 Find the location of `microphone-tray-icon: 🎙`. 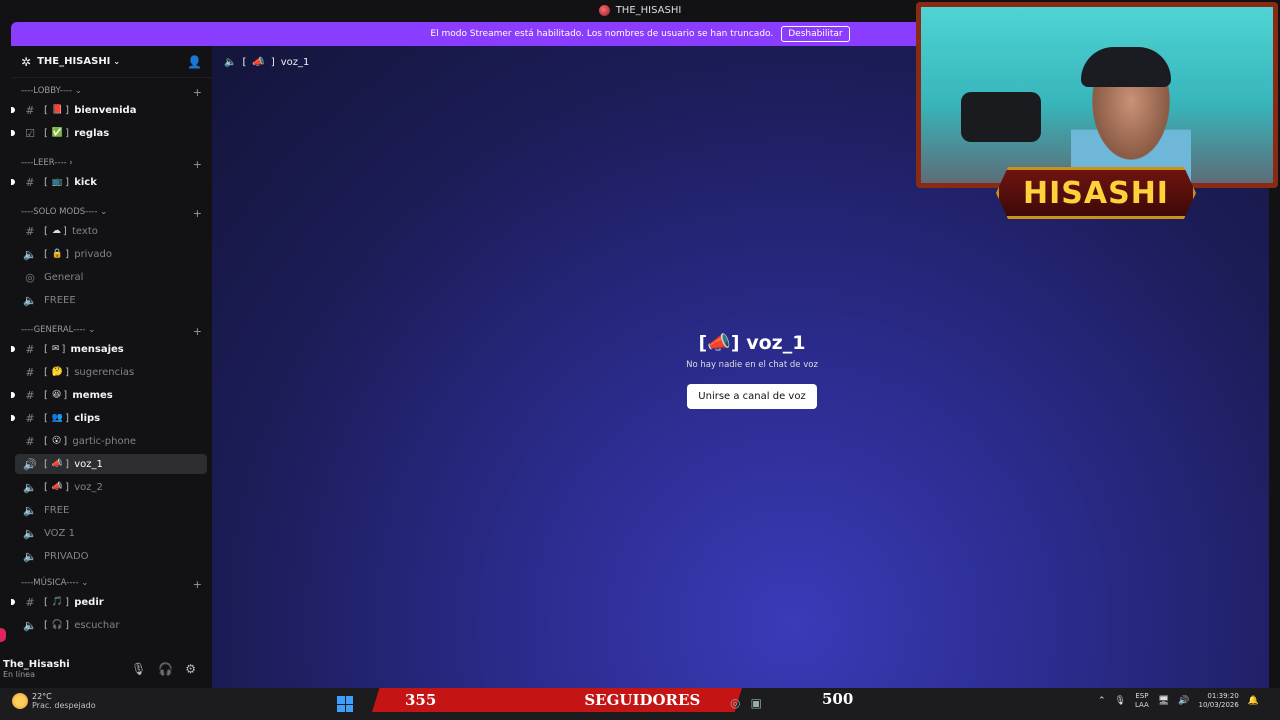

microphone-tray-icon: 🎙 is located at coordinates (1120, 701).